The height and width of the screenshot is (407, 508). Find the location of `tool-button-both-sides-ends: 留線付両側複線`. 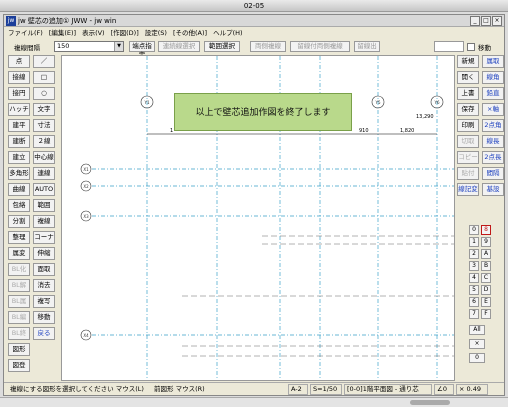

tool-button-both-sides-ends: 留線付両側複線 is located at coordinates (320, 46).